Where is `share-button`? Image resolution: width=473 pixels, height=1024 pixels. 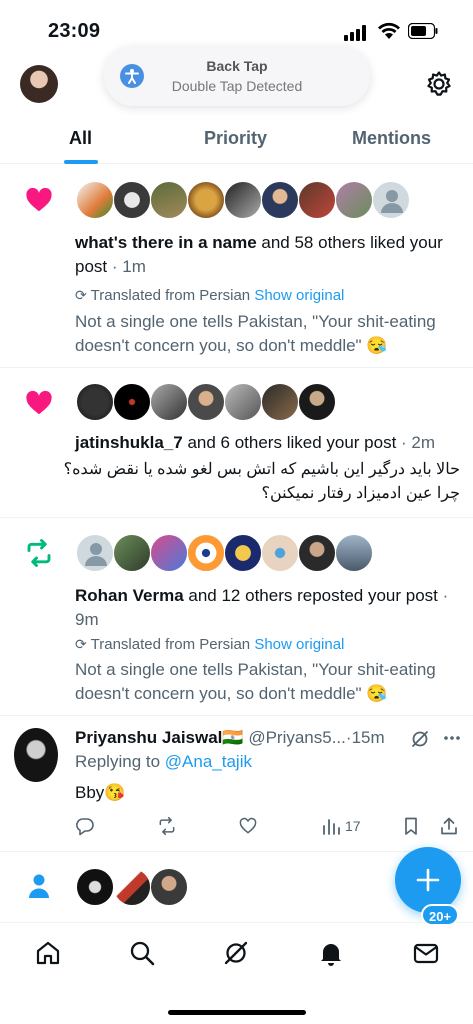 share-button is located at coordinates (449, 826).